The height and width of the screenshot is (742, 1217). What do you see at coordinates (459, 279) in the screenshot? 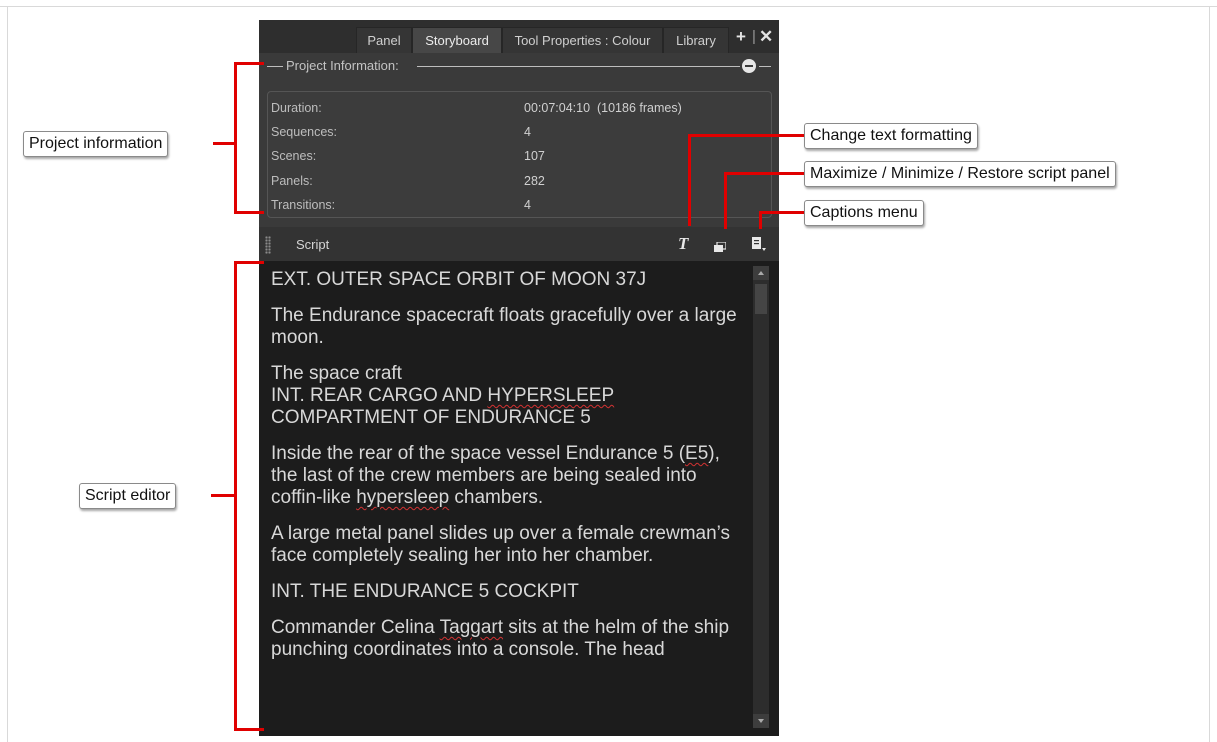
I see `scene-heading: EXT. OUTER SPACE ORBIT OF MOON 37J` at bounding box center [459, 279].